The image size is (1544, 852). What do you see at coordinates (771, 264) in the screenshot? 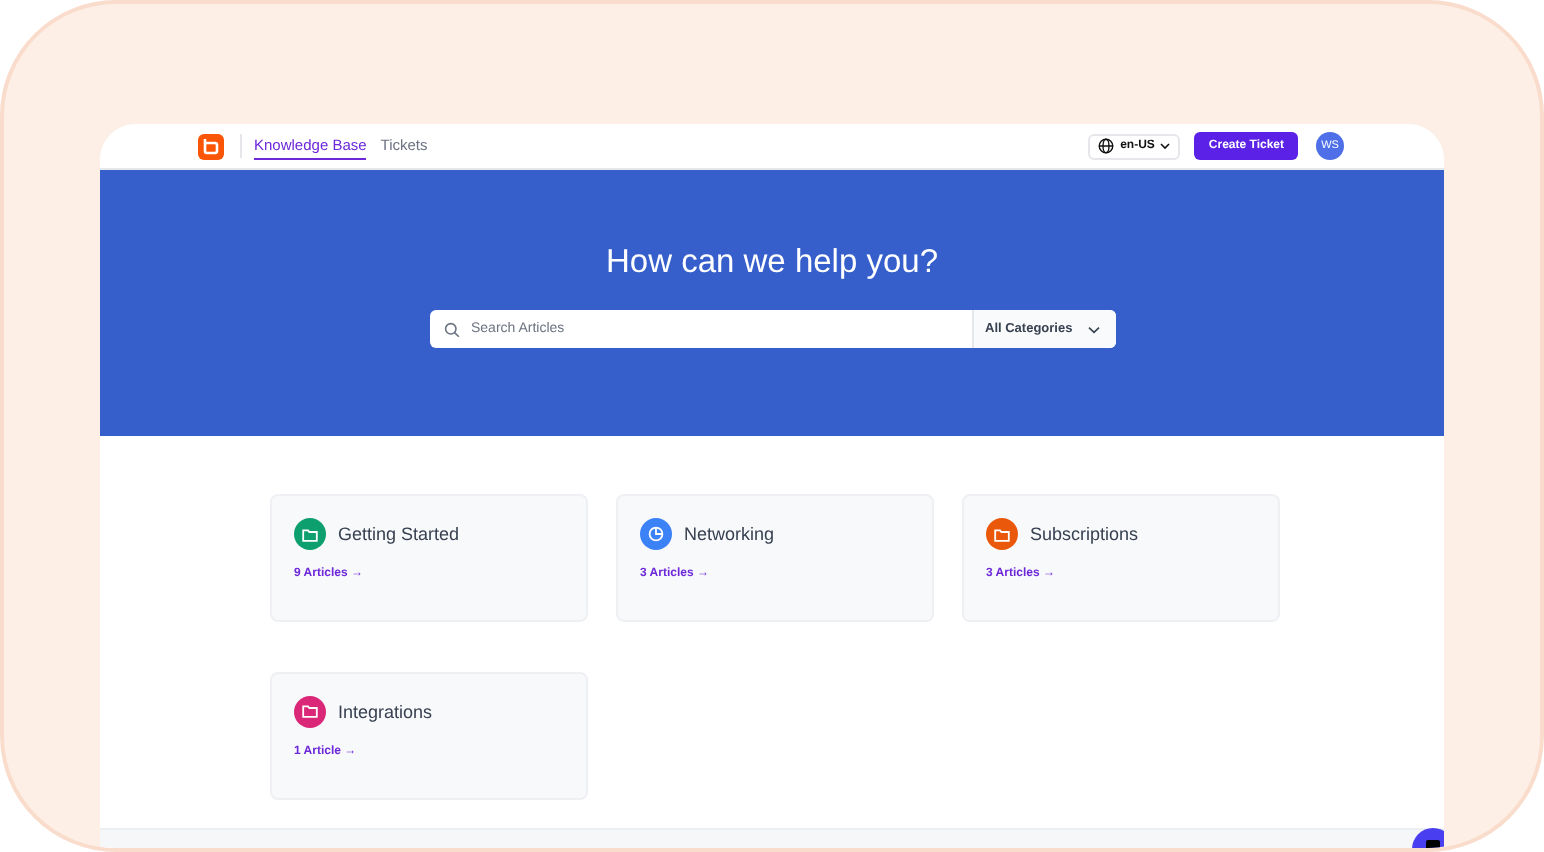
I see `hero-title: How can we help you?` at bounding box center [771, 264].